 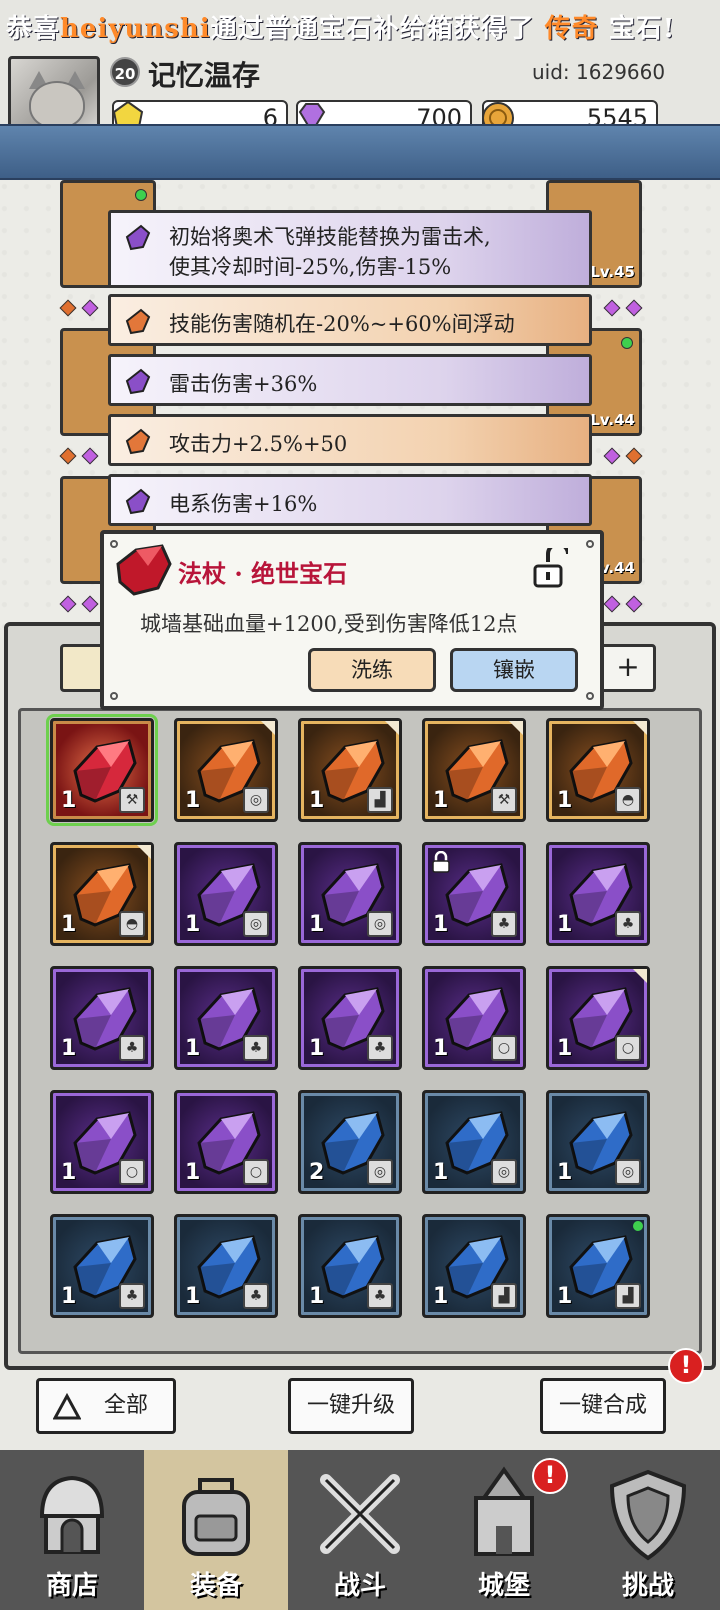 I want to click on staff-slot-type-icon: ⚒, so click(x=132, y=800).